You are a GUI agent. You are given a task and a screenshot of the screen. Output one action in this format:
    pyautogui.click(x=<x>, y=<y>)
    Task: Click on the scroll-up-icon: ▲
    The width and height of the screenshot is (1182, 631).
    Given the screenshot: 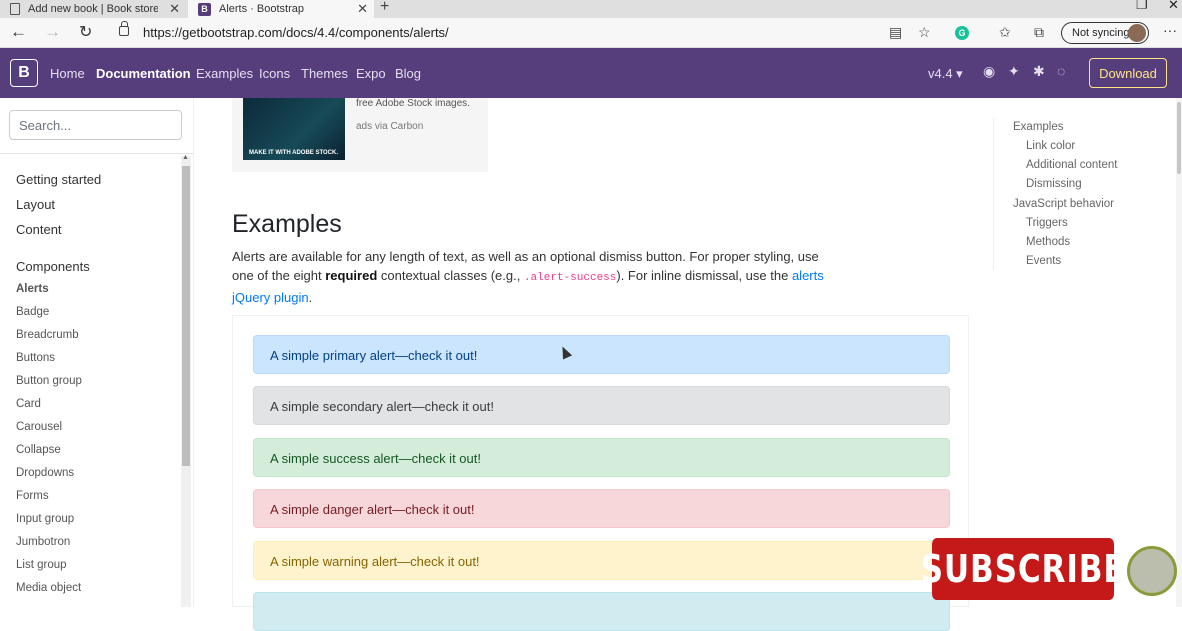 What is the action you would take?
    pyautogui.click(x=185, y=157)
    